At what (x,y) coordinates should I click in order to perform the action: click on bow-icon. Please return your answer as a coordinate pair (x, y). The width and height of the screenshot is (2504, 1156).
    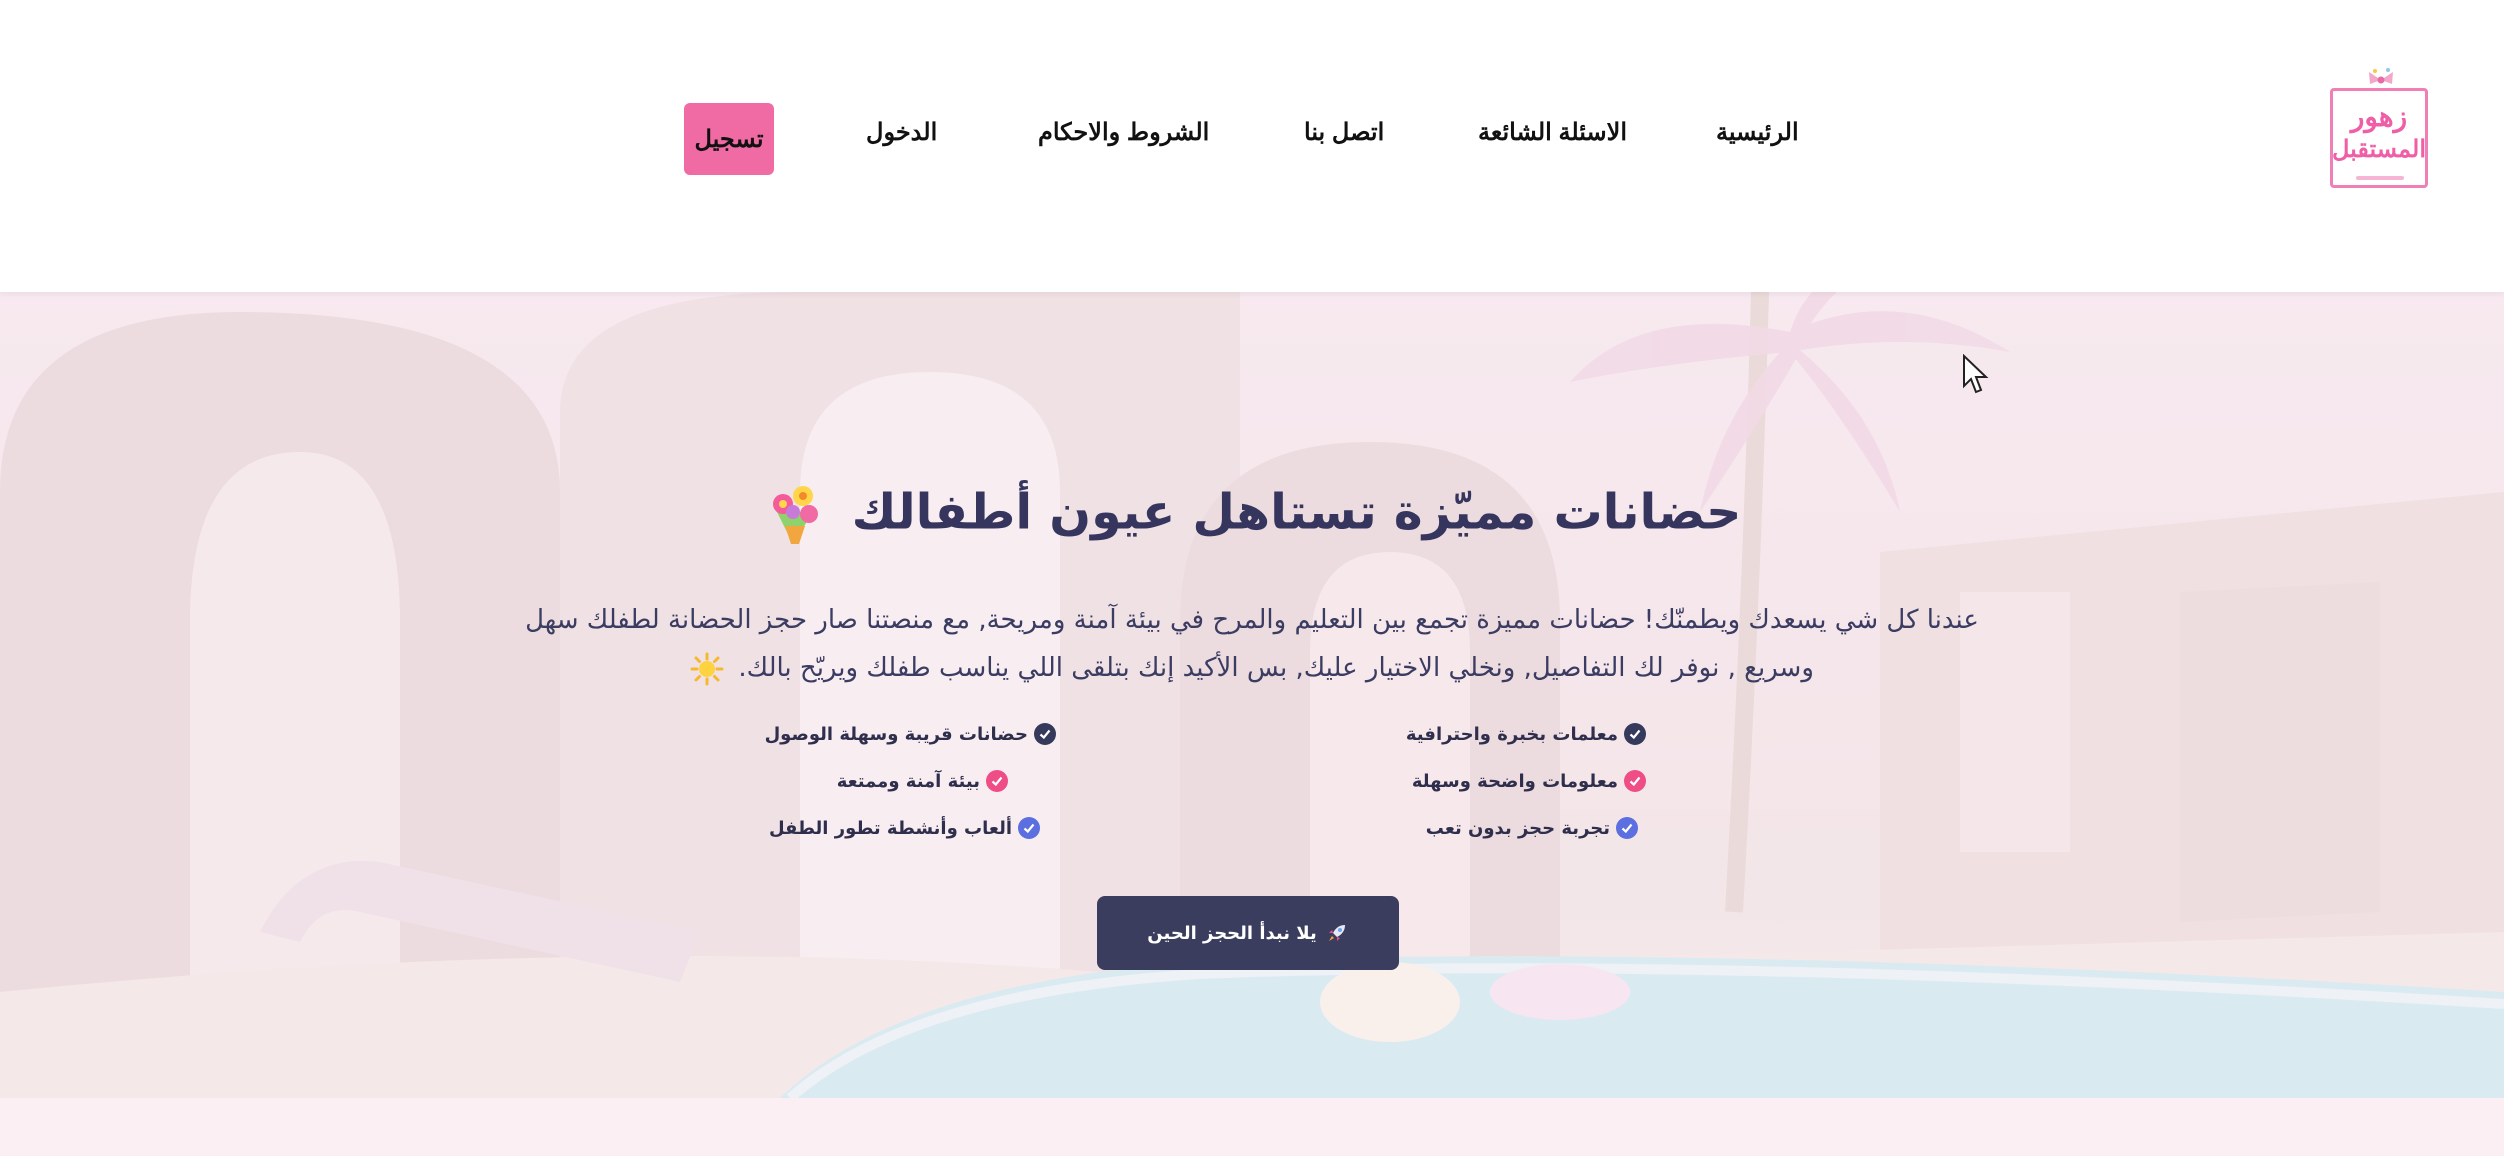
    Looking at the image, I should click on (2381, 76).